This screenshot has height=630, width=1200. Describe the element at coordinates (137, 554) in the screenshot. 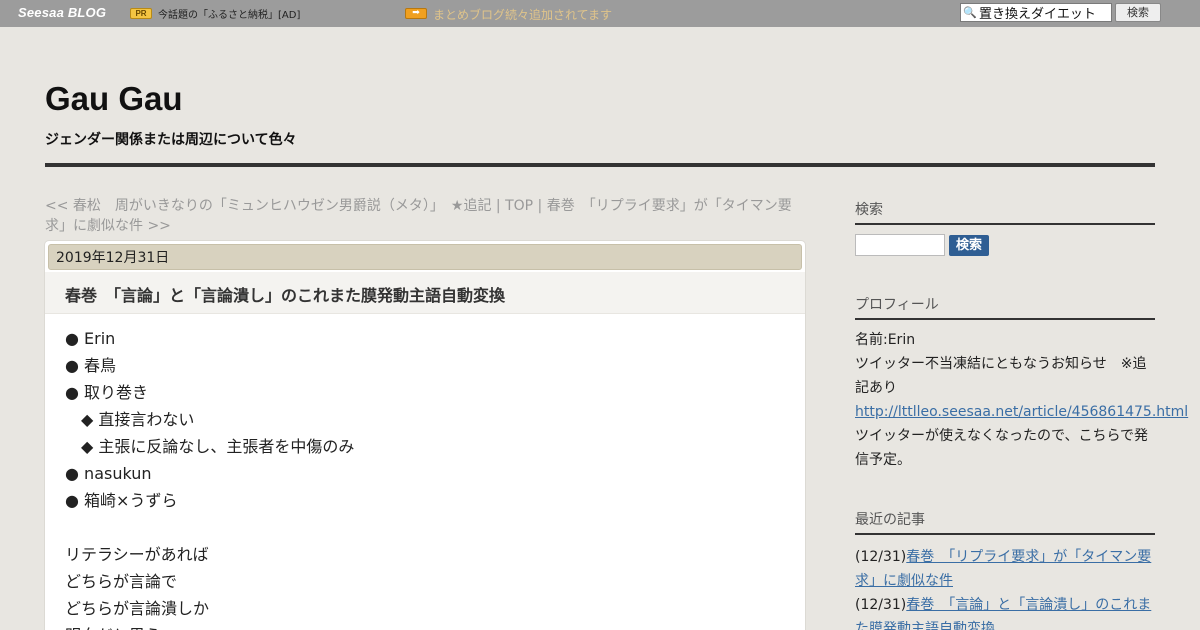

I see `article-line: リテラシーがあれば` at that location.